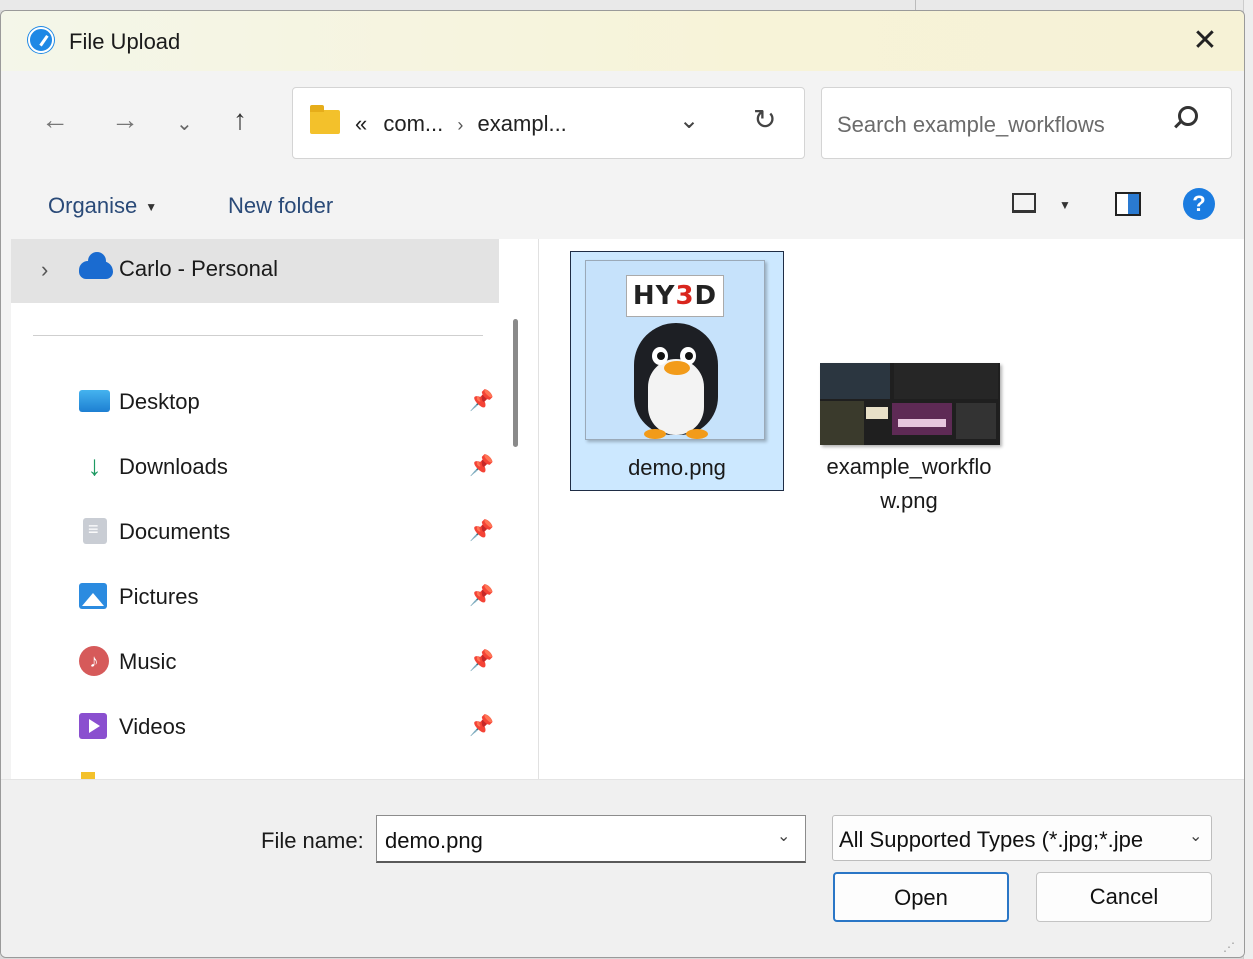  Describe the element at coordinates (1128, 204) in the screenshot. I see `preview-pane-icon` at that location.